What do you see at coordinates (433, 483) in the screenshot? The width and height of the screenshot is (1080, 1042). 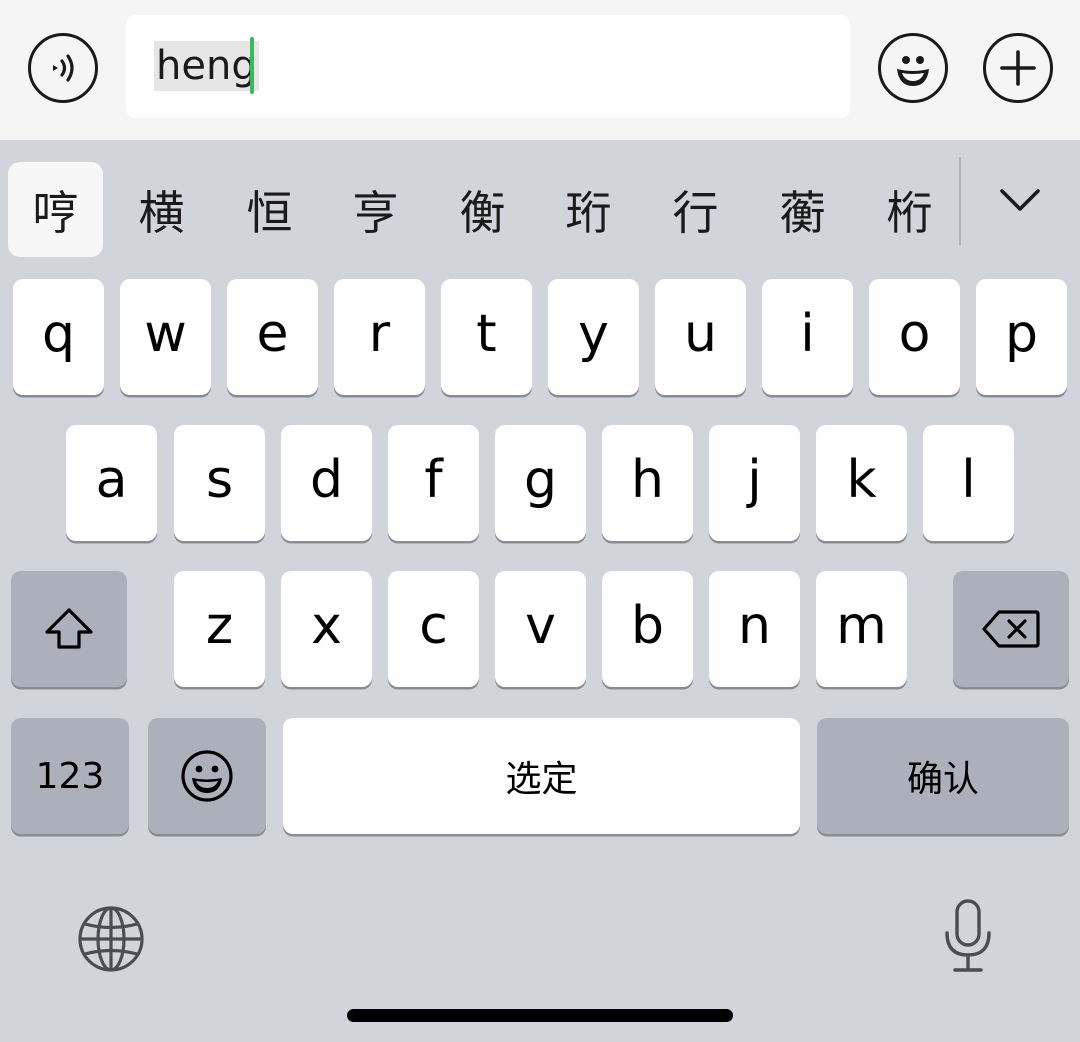 I see `key-f: f` at bounding box center [433, 483].